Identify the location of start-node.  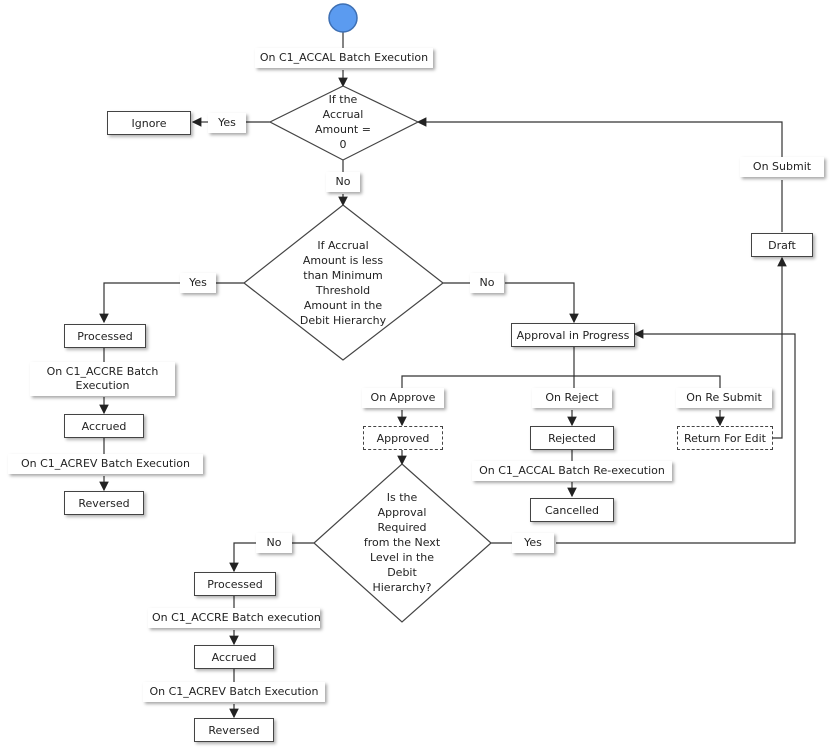
(343, 18).